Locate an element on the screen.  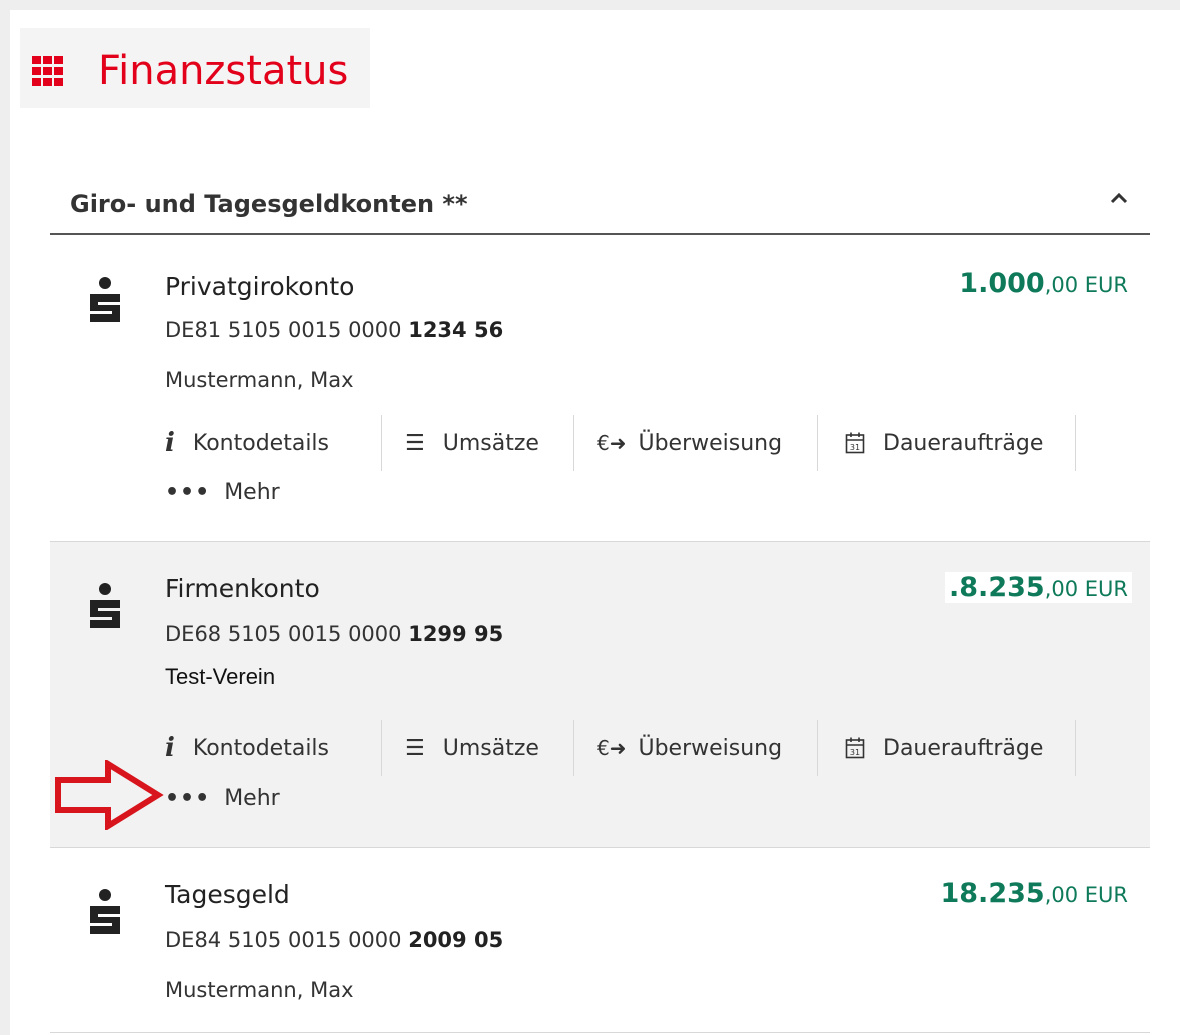
account-balance: 18.235,00 EUR is located at coordinates (1034, 893).